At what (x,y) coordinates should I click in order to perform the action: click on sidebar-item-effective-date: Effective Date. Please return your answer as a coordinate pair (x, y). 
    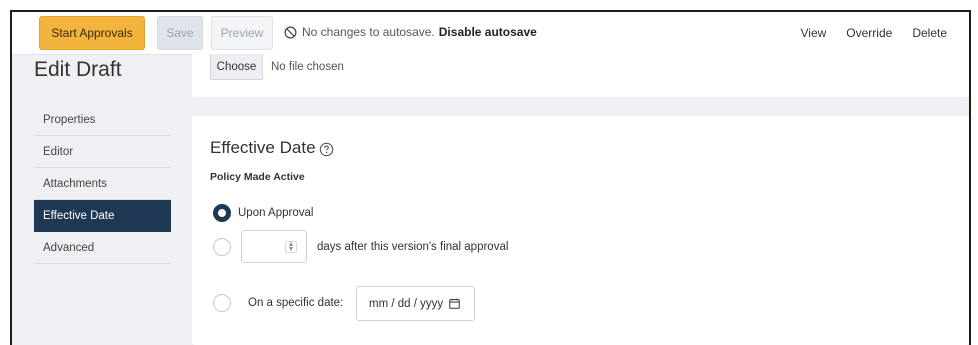
    Looking at the image, I should click on (102, 216).